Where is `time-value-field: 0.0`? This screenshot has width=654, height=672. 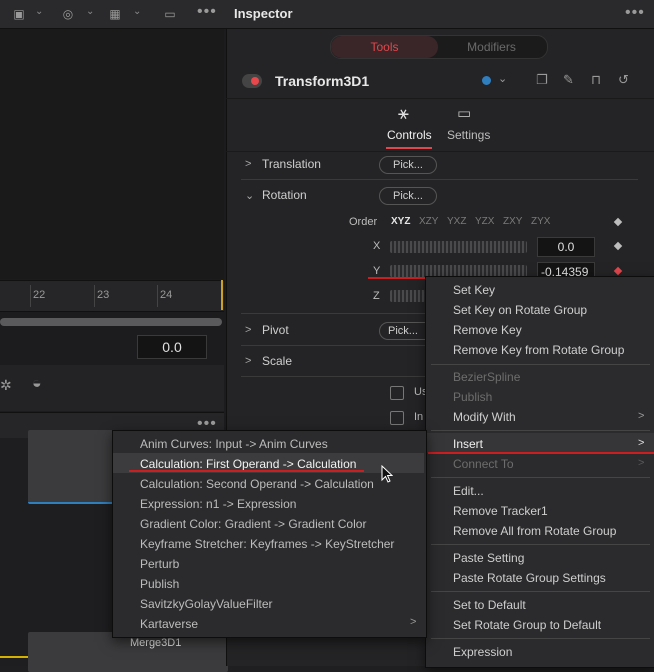 time-value-field: 0.0 is located at coordinates (172, 347).